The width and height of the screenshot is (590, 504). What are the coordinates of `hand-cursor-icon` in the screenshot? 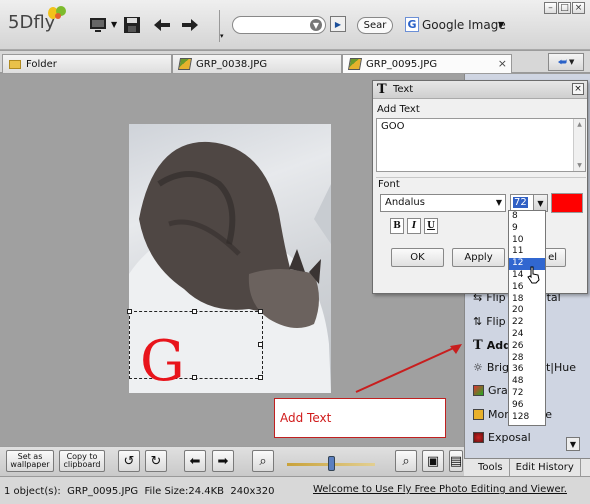 It's located at (533, 275).